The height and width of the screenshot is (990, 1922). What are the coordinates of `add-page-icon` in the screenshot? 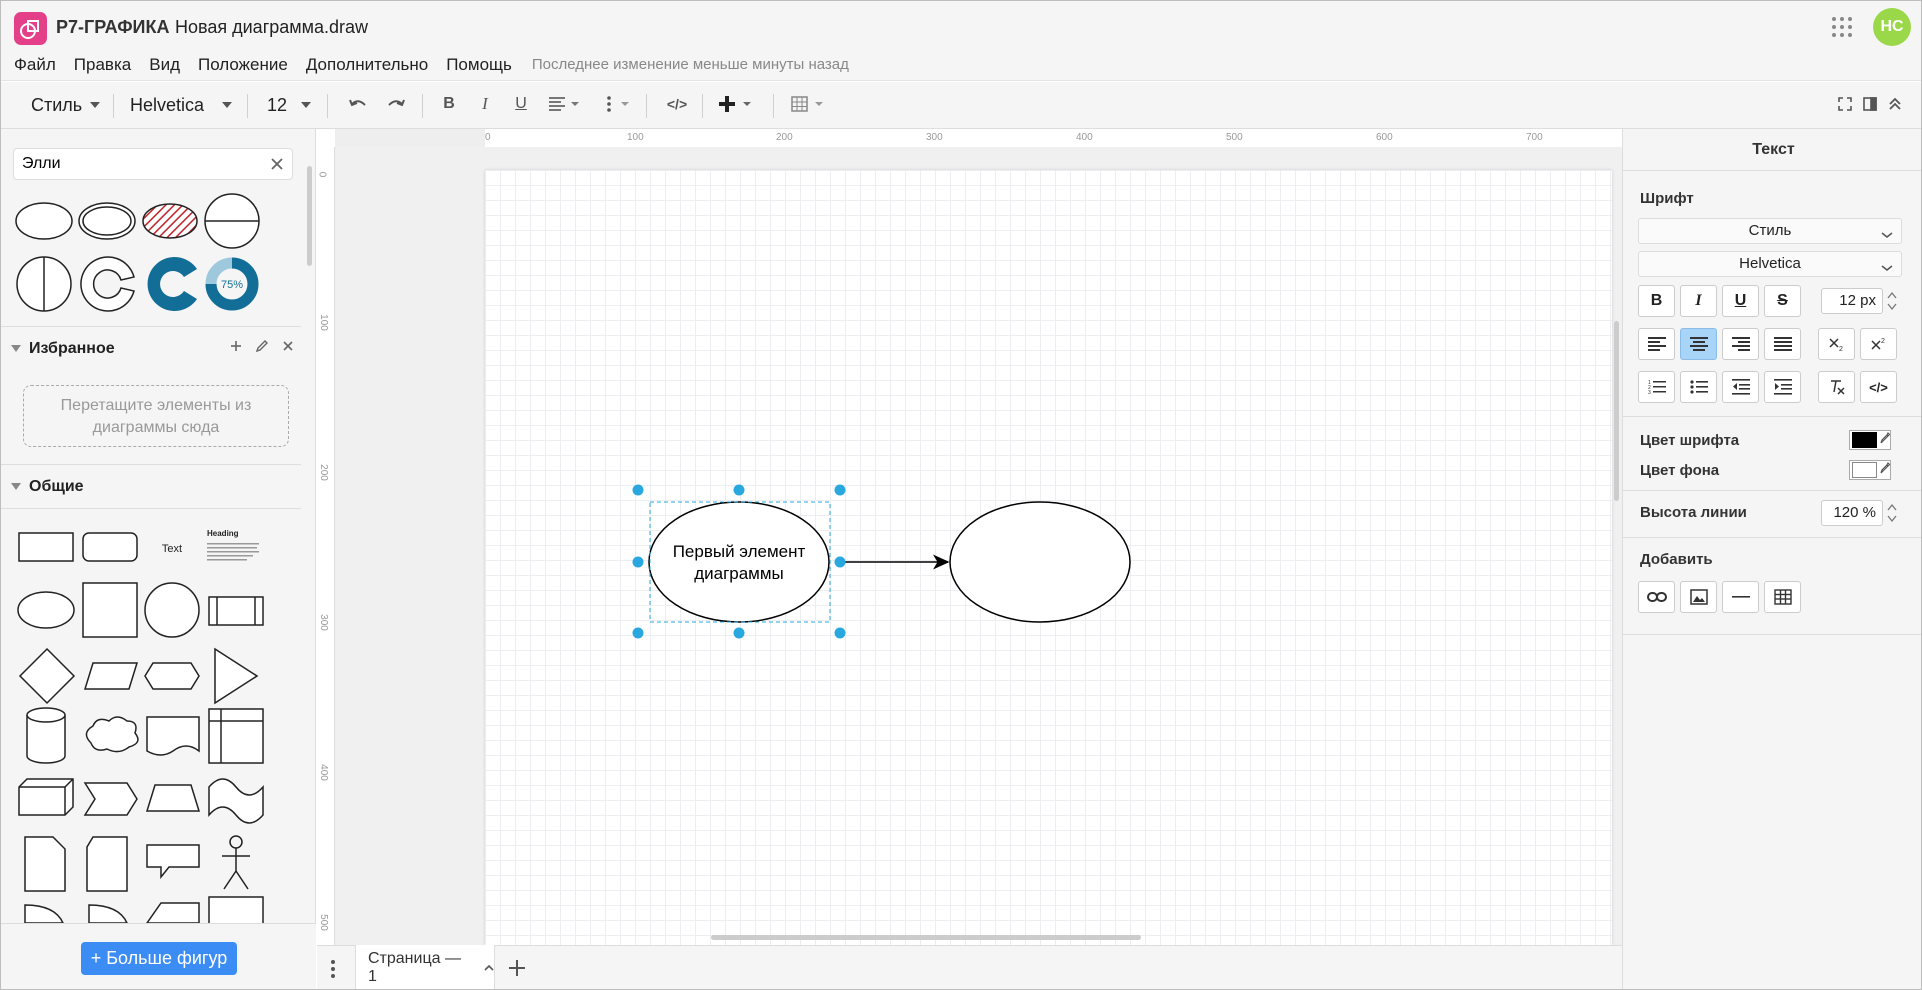 It's located at (517, 970).